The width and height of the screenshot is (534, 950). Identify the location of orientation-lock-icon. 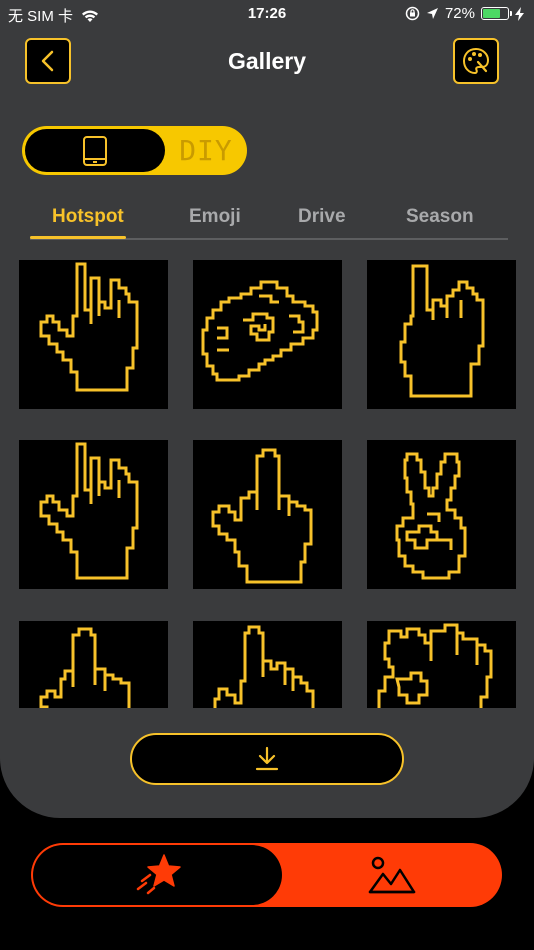
(412, 13).